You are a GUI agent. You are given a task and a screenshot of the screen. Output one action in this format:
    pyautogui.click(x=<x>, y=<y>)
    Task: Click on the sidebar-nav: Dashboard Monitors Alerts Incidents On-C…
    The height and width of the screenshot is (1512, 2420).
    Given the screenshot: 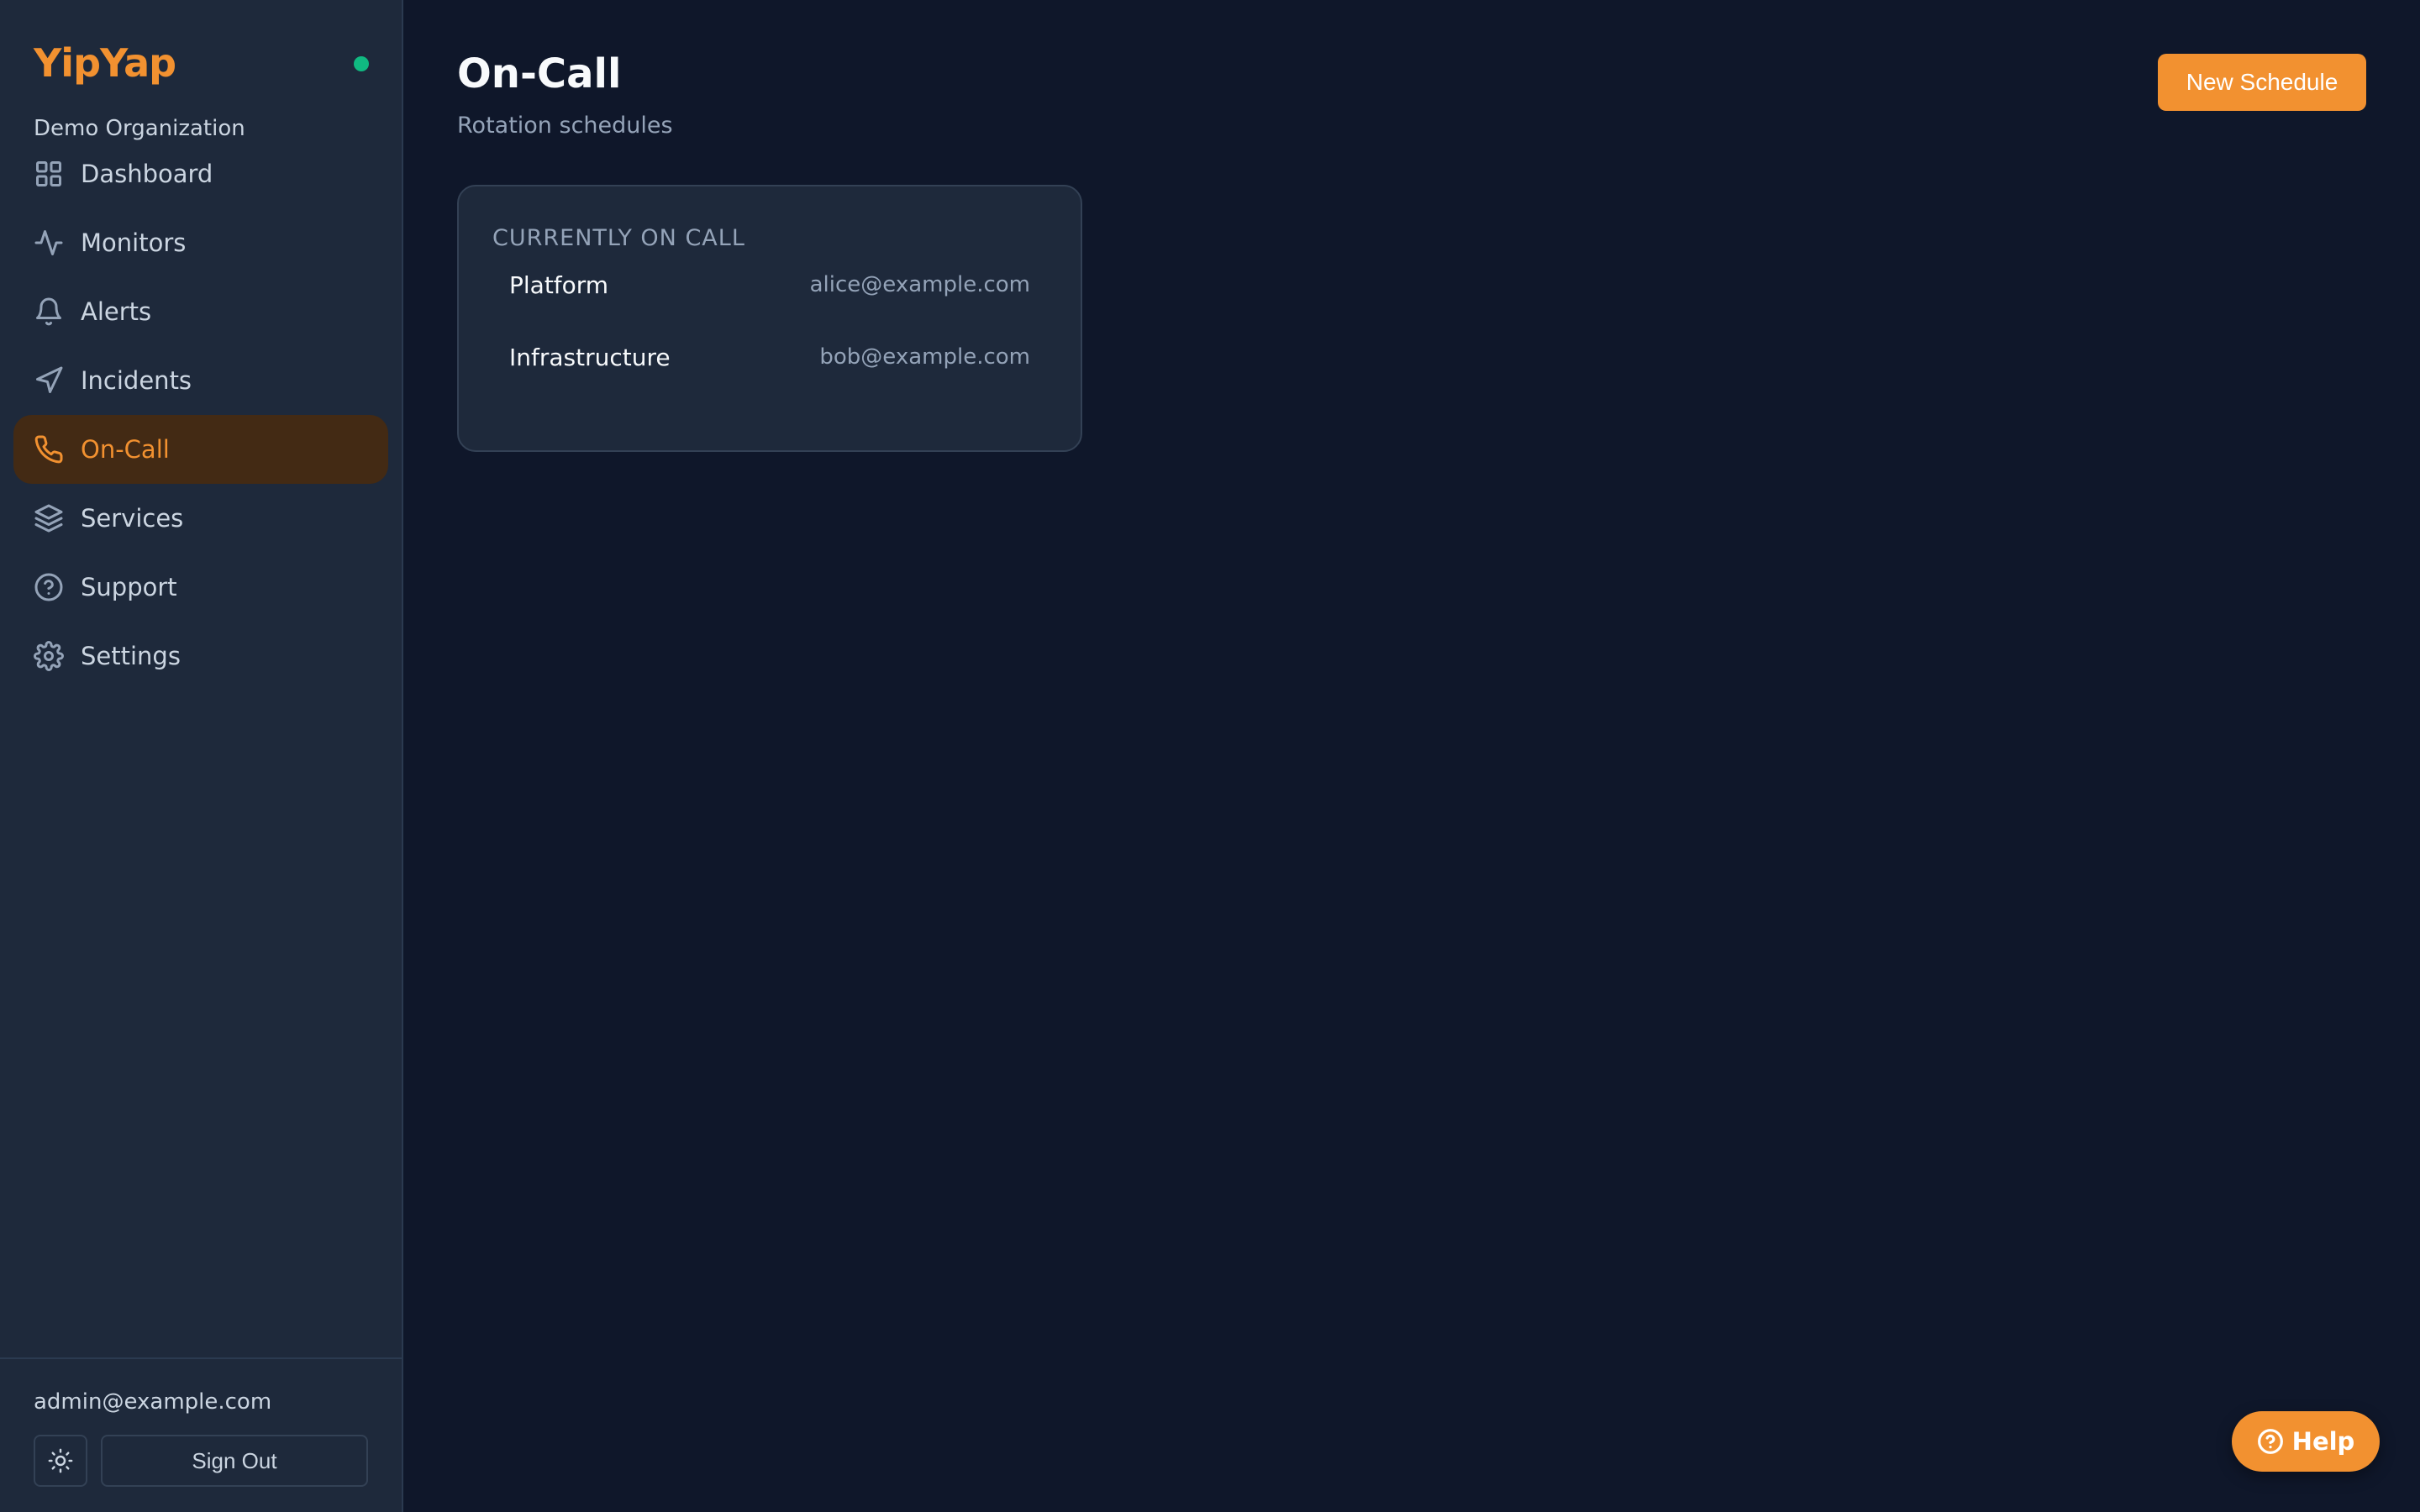 What is the action you would take?
    pyautogui.click(x=200, y=414)
    